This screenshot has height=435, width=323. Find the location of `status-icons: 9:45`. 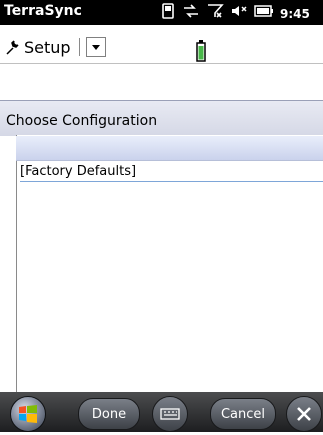

status-icons: 9:45 is located at coordinates (235, 13).